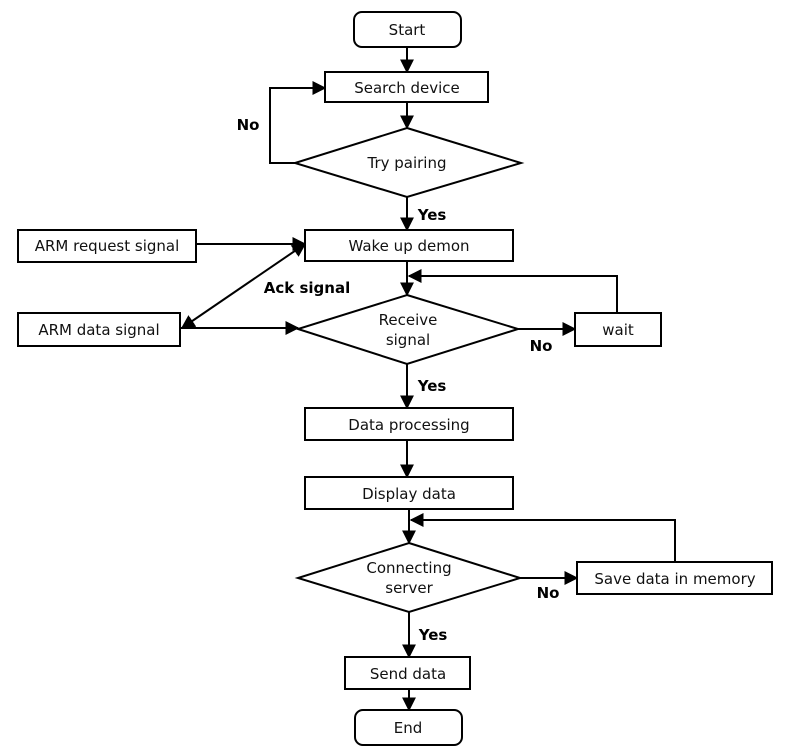 This screenshot has width=792, height=754. Describe the element at coordinates (408, 320) in the screenshot. I see `node-label: Receive` at that location.